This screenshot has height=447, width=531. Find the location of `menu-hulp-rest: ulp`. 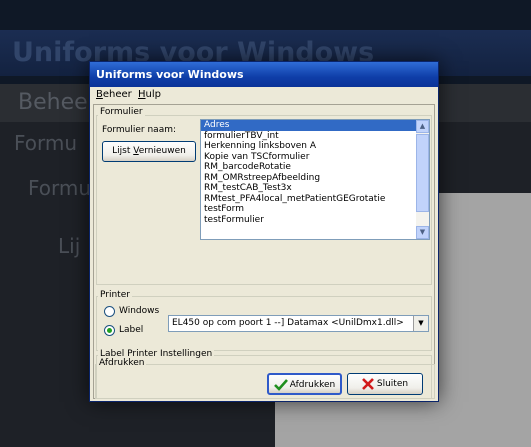

menu-hulp-rest: ulp is located at coordinates (153, 94).